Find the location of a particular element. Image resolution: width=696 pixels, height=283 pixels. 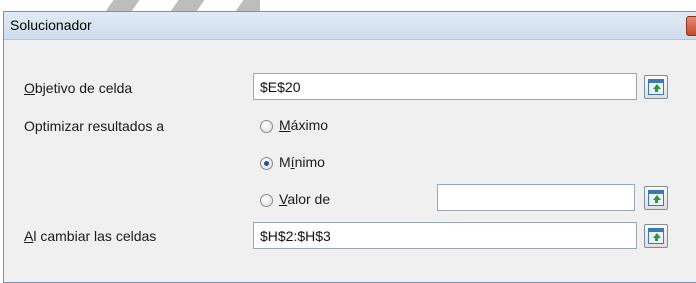

changing-cells-picker-button is located at coordinates (656, 236).